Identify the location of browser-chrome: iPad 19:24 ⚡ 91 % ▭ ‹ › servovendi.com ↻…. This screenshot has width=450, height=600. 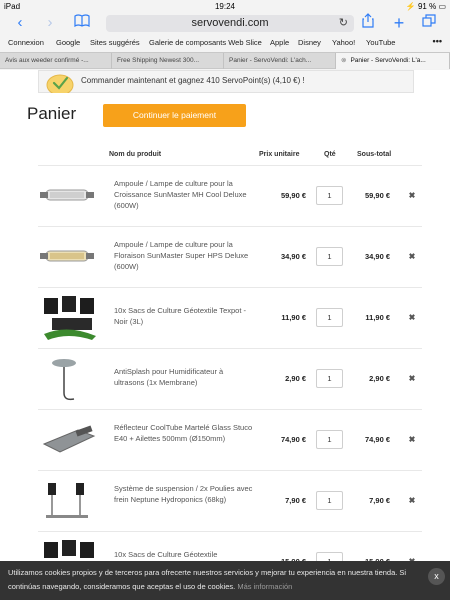
(225, 35).